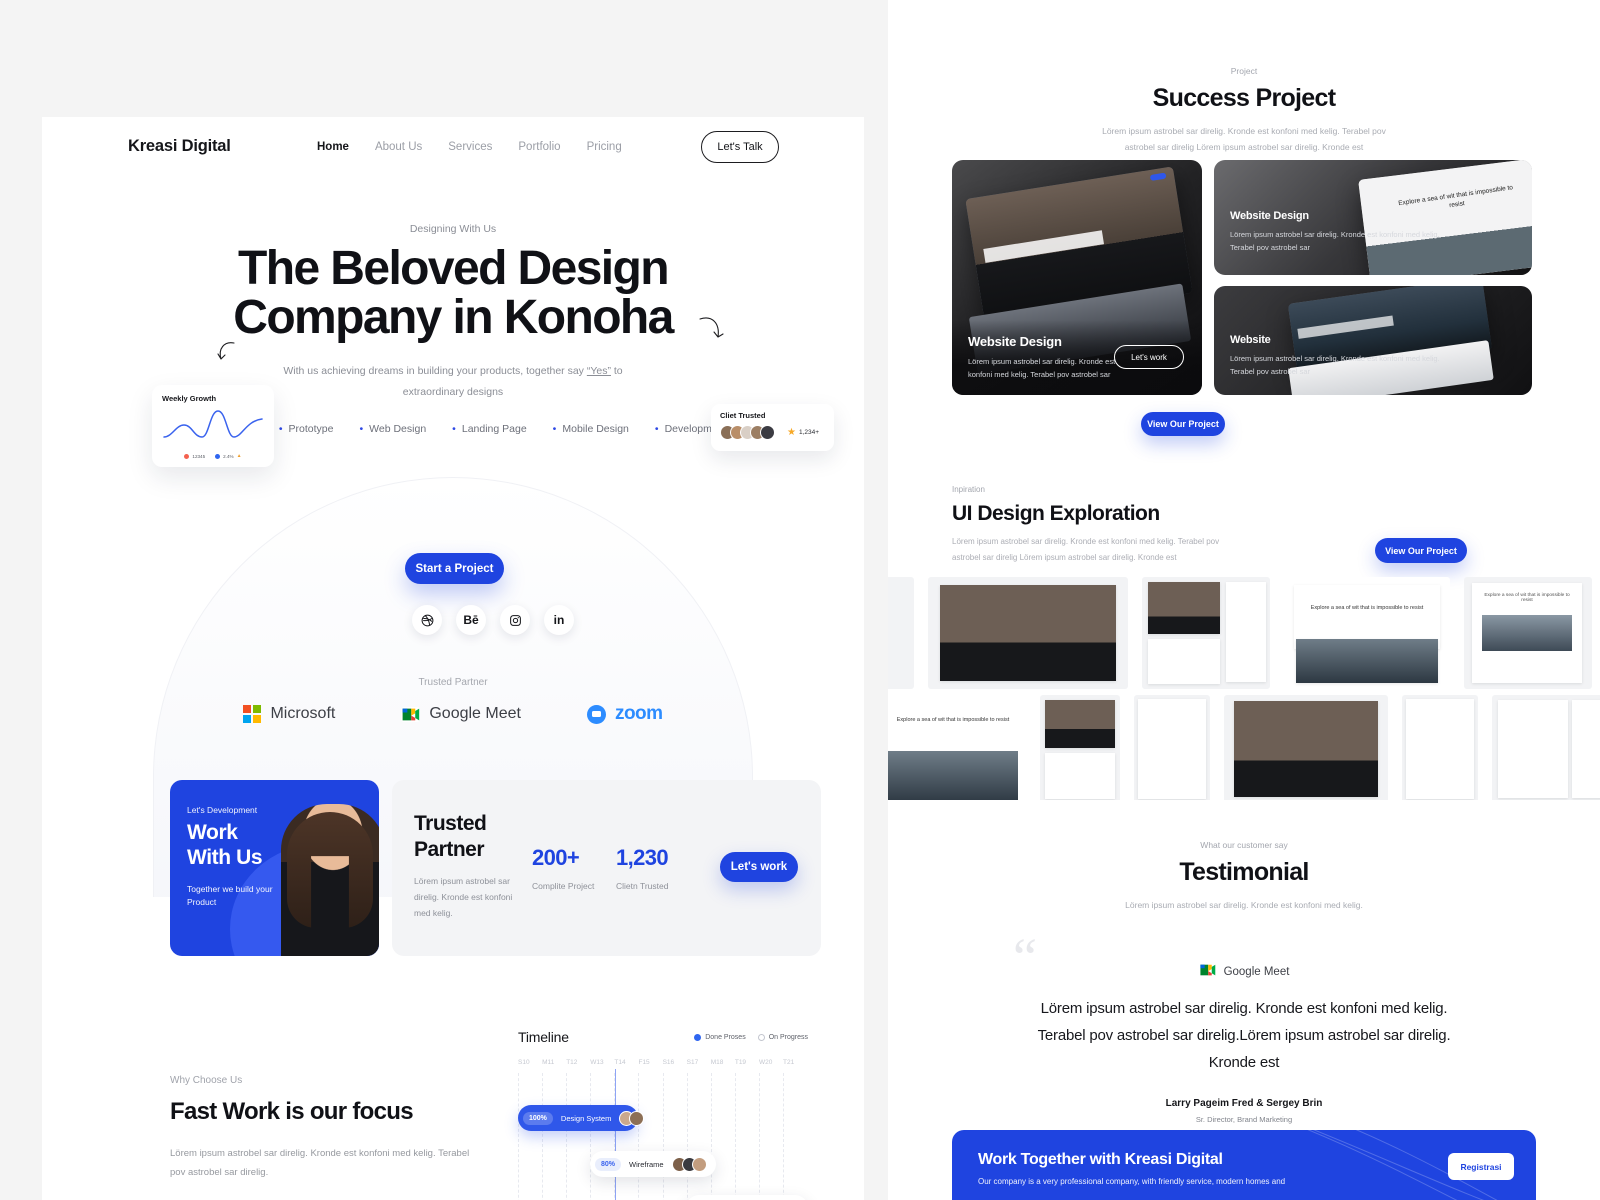  I want to click on view-our-project-button-top: View Our Project, so click(1183, 424).